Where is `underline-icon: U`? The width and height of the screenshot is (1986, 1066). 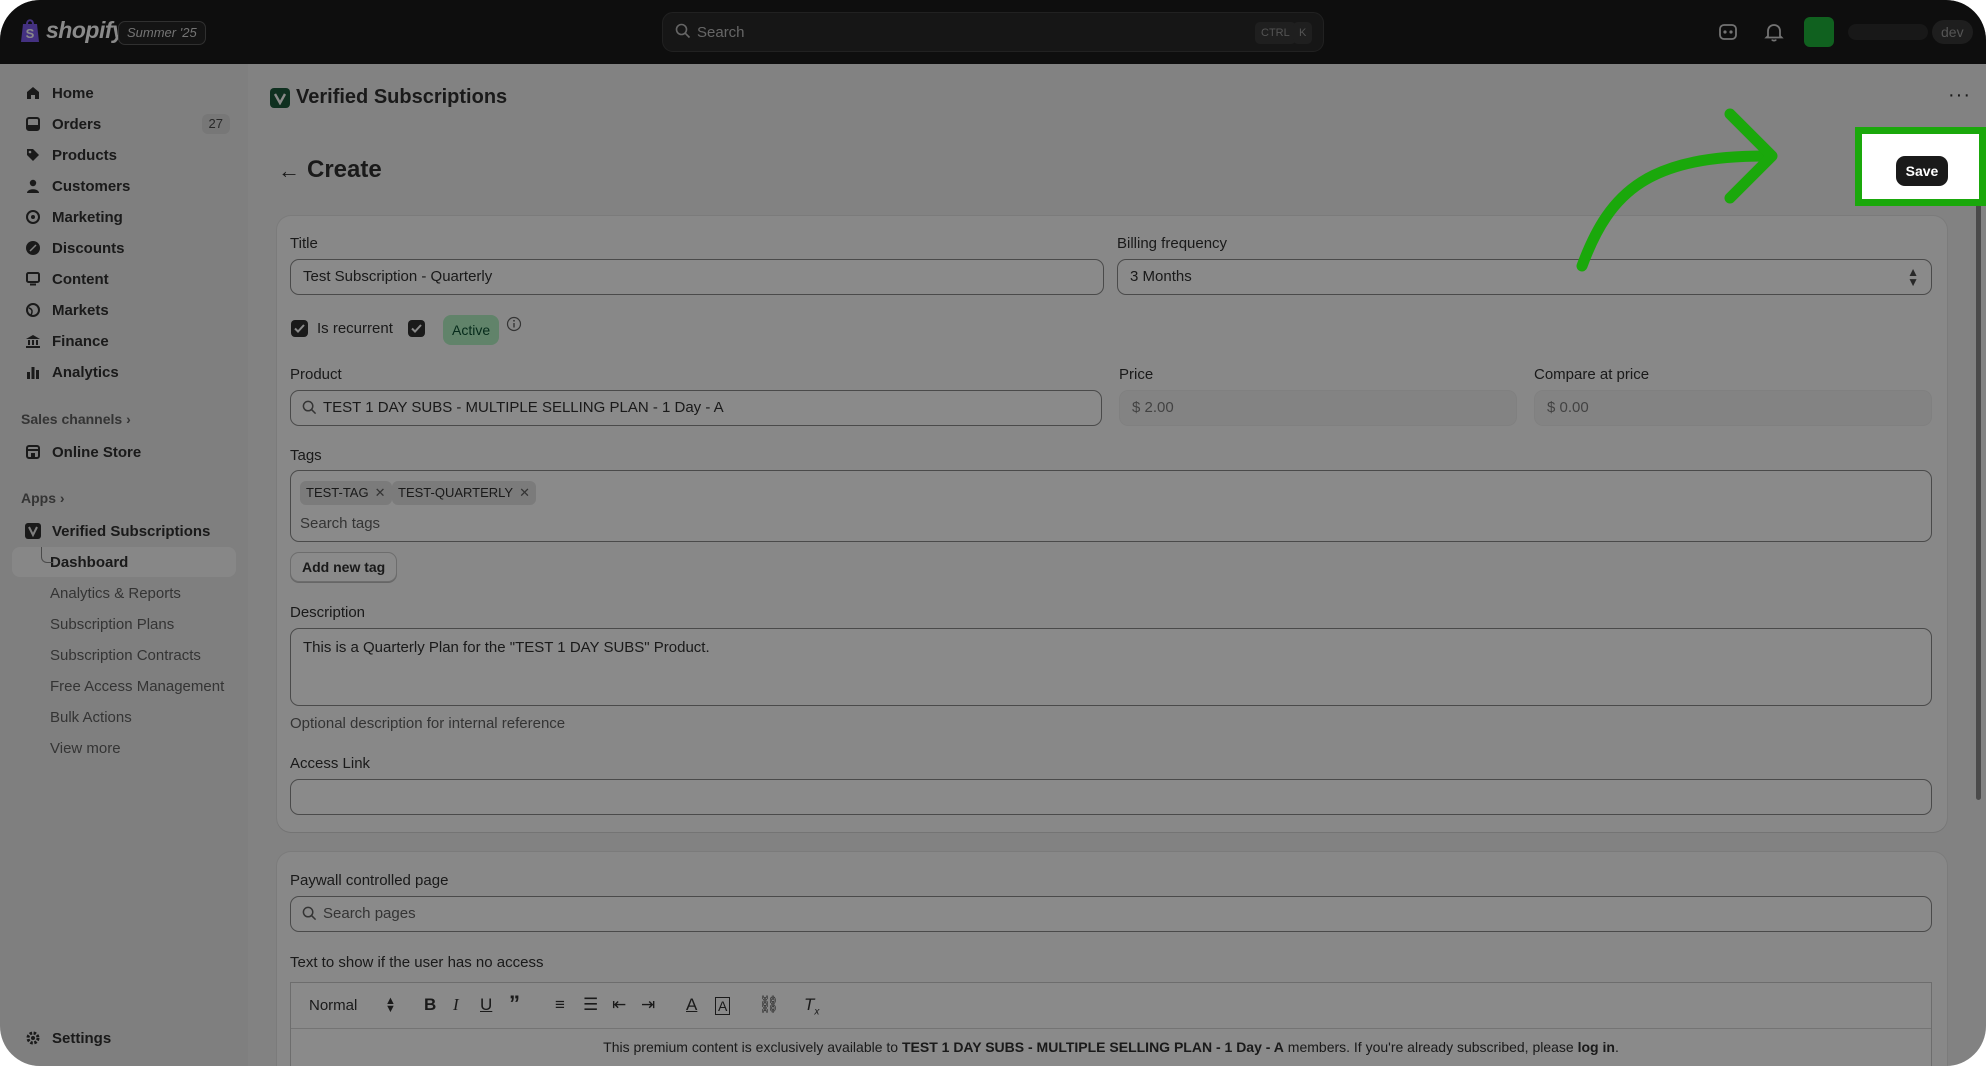
underline-icon: U is located at coordinates (486, 1005).